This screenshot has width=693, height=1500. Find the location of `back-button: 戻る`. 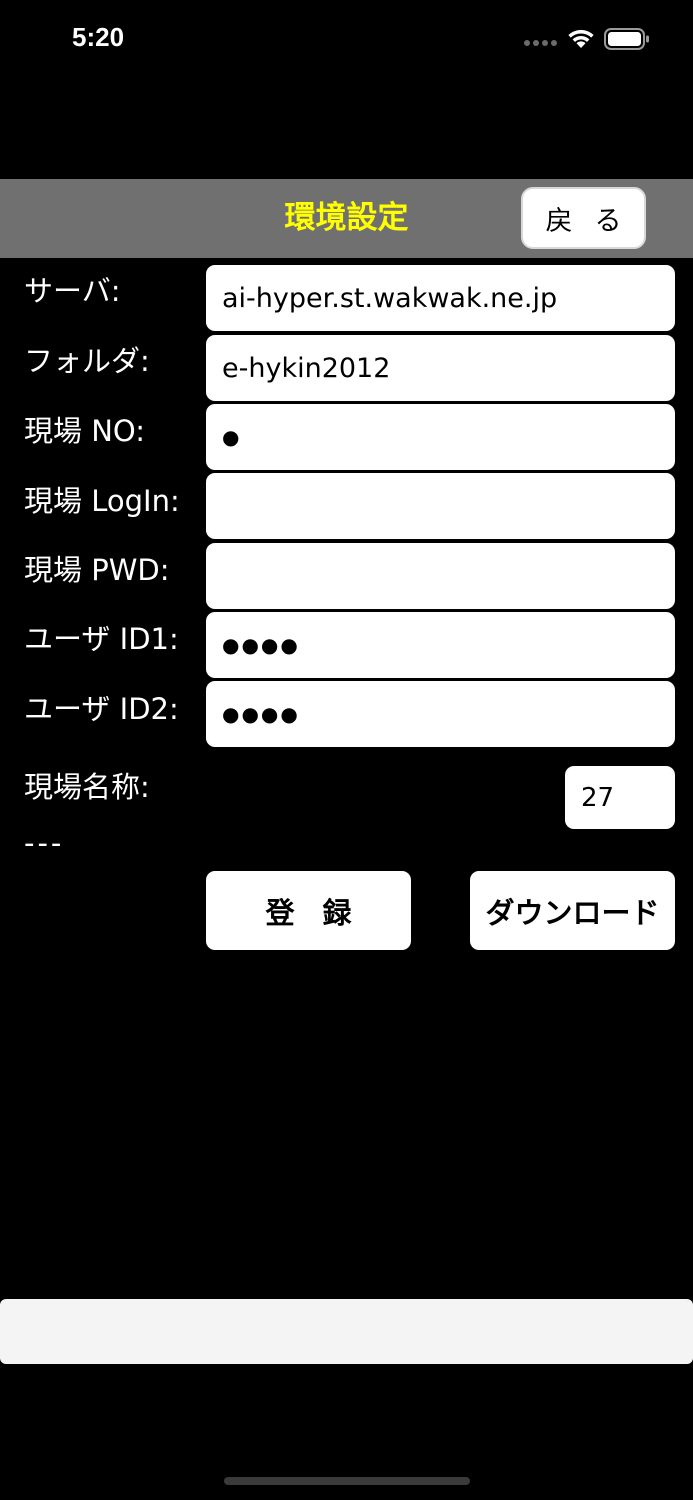

back-button: 戻る is located at coordinates (583, 218).